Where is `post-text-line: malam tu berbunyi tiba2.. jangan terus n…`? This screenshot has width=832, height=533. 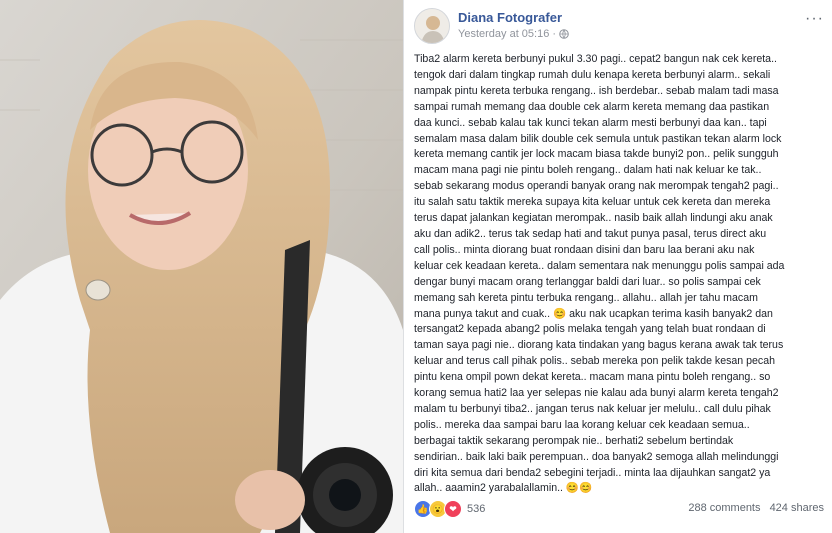
post-text-line: malam tu berbunyi tiba2.. jangan terus n… is located at coordinates (592, 408).